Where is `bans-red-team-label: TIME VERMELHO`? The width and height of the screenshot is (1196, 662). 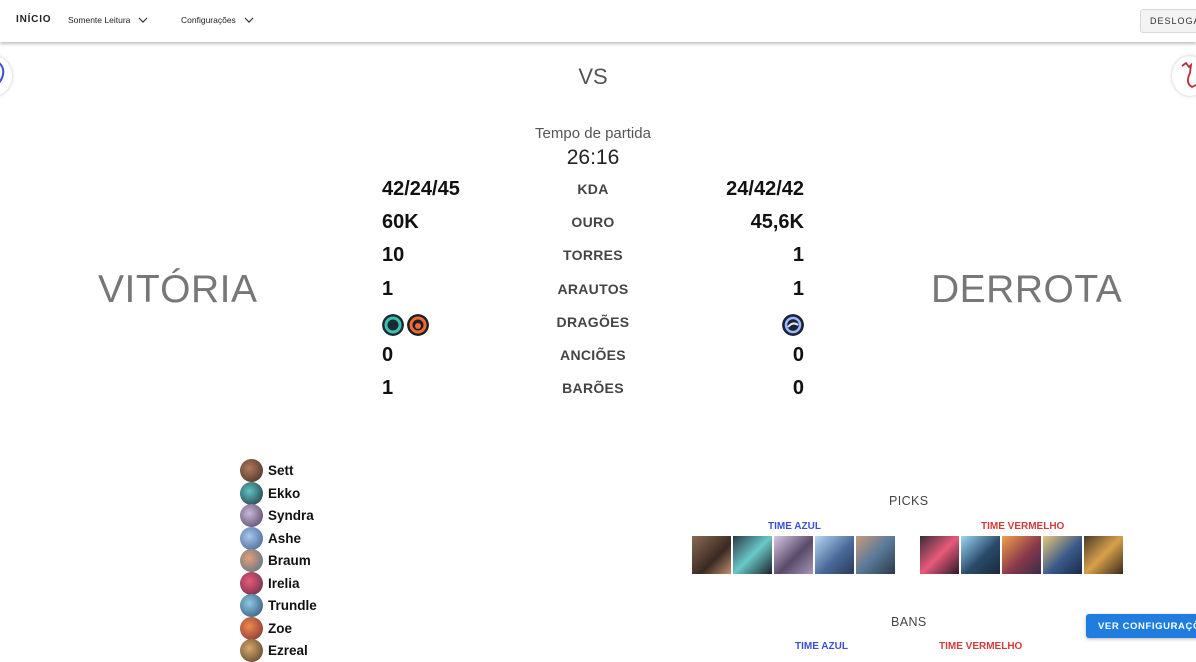
bans-red-team-label: TIME VERMELHO is located at coordinates (981, 646).